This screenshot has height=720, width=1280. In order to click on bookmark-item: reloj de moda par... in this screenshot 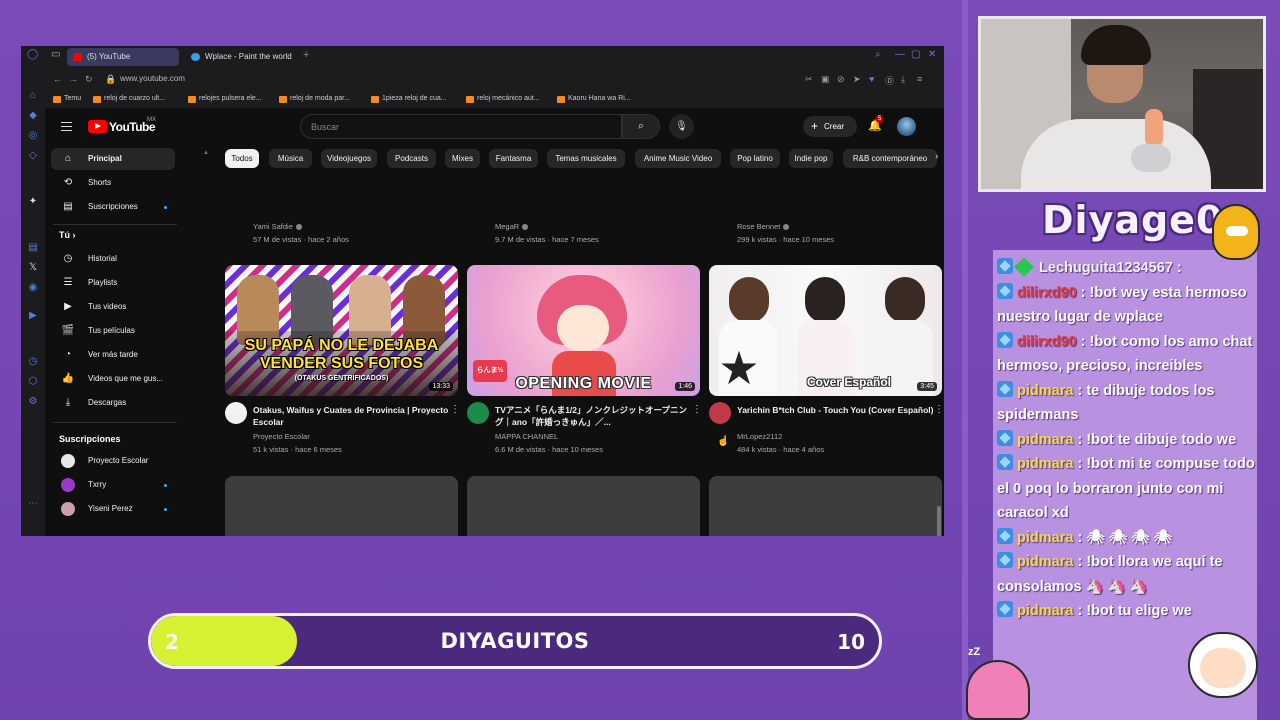, I will do `click(314, 99)`.